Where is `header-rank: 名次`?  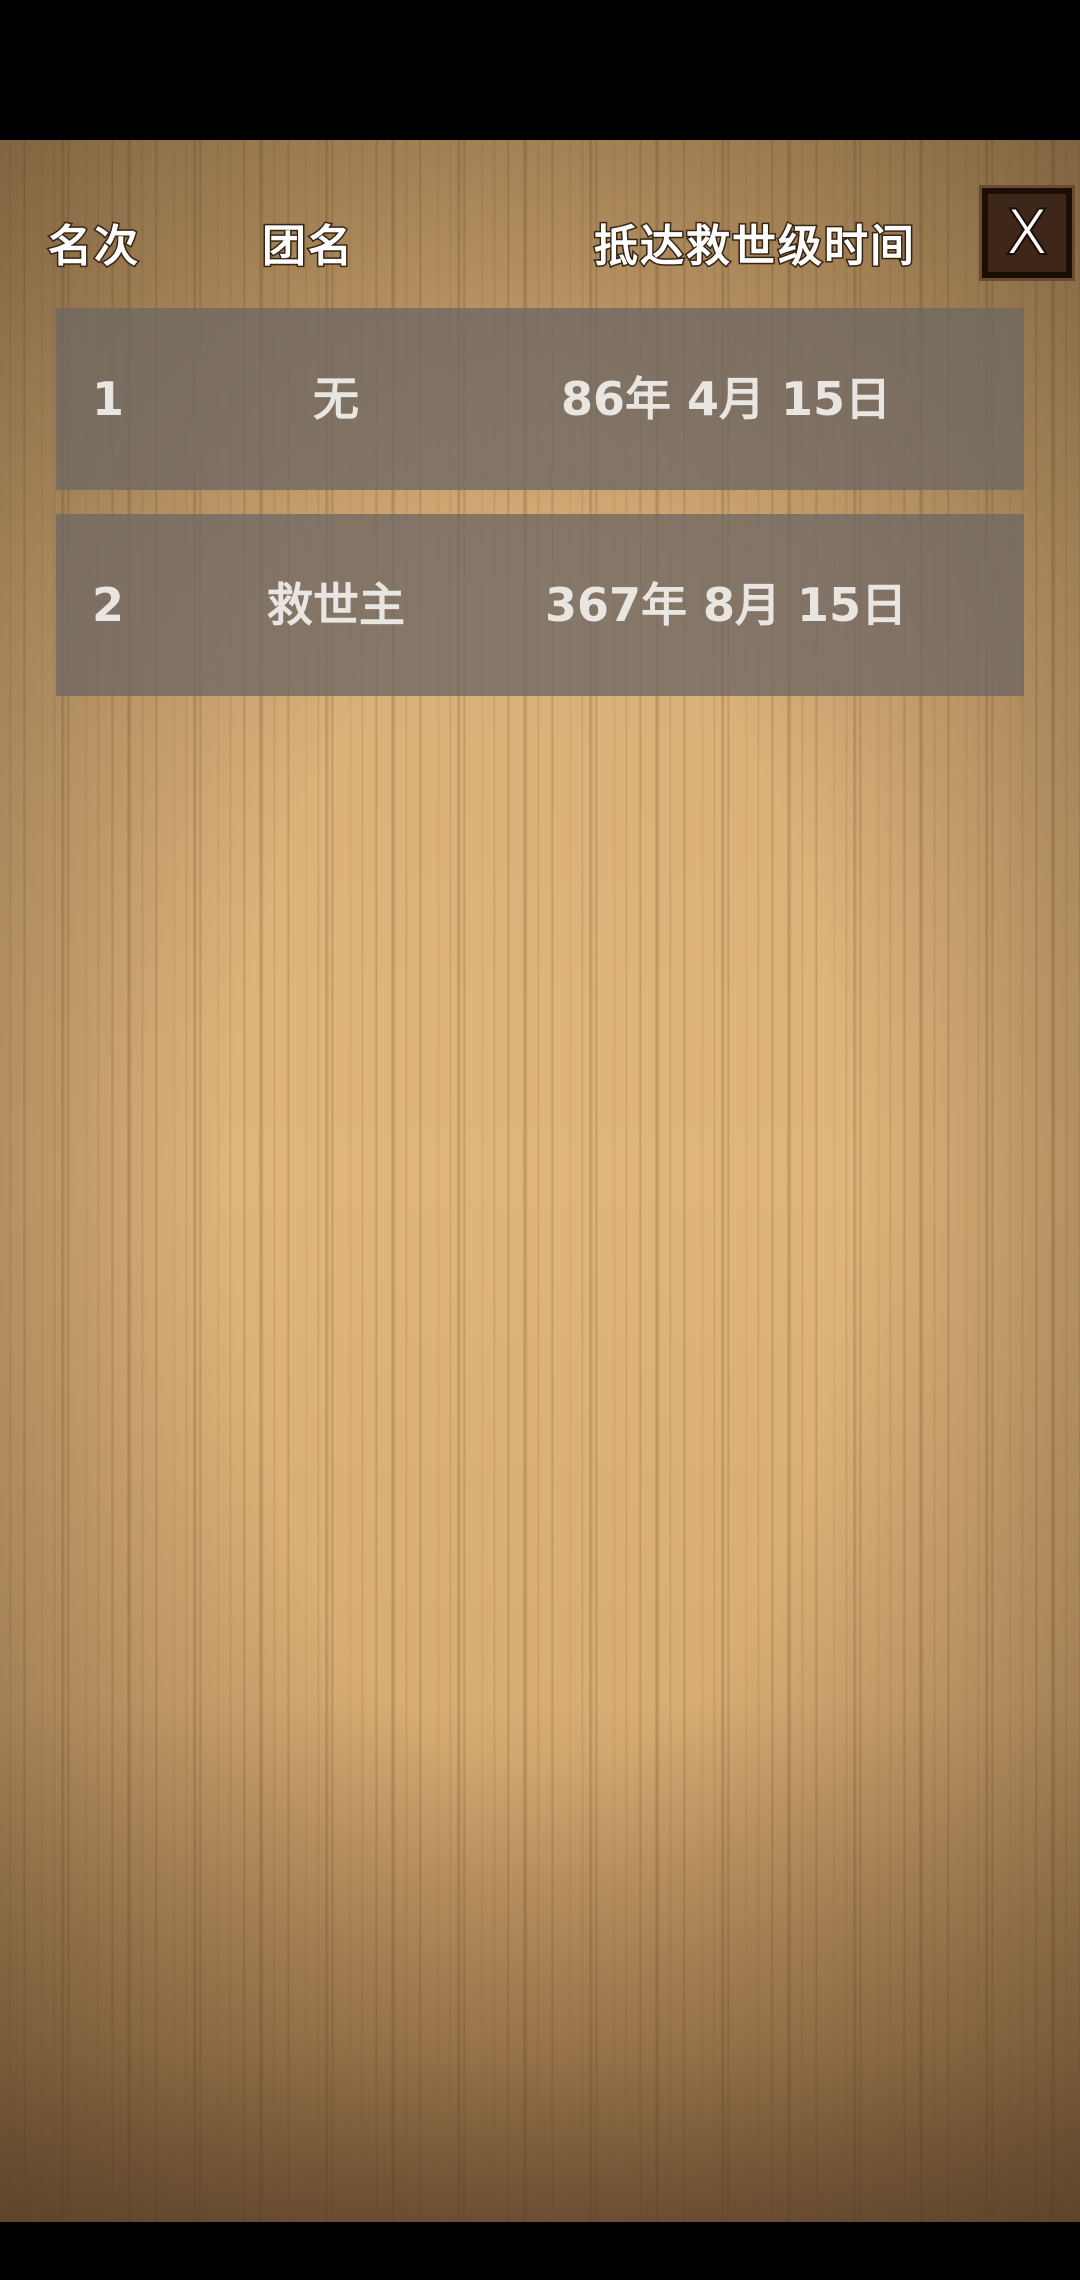 header-rank: 名次 is located at coordinates (93, 247).